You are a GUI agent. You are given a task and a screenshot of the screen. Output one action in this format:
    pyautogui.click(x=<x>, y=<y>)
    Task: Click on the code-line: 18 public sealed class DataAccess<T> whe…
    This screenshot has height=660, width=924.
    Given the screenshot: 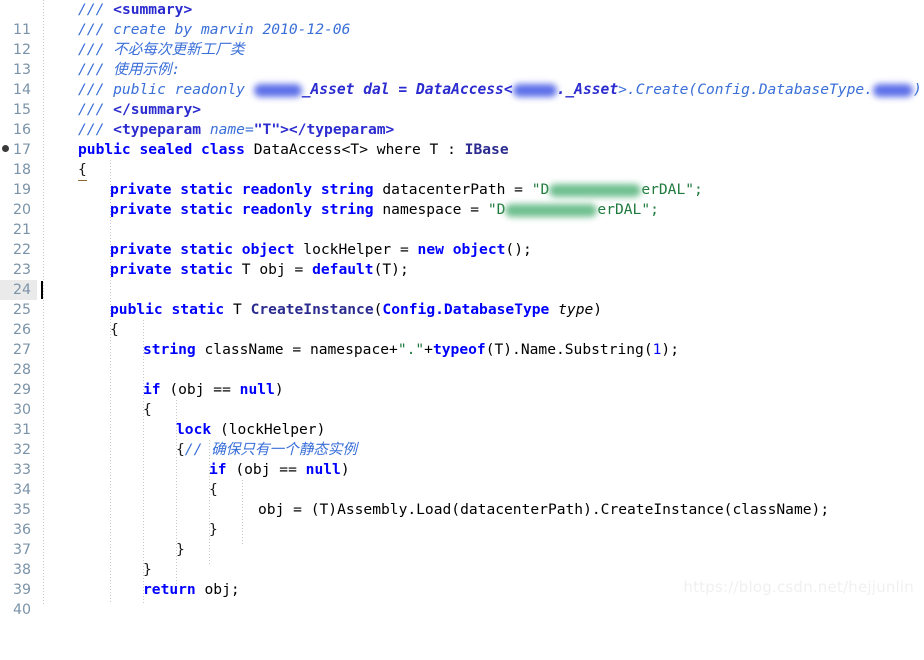 What is the action you would take?
    pyautogui.click(x=462, y=159)
    